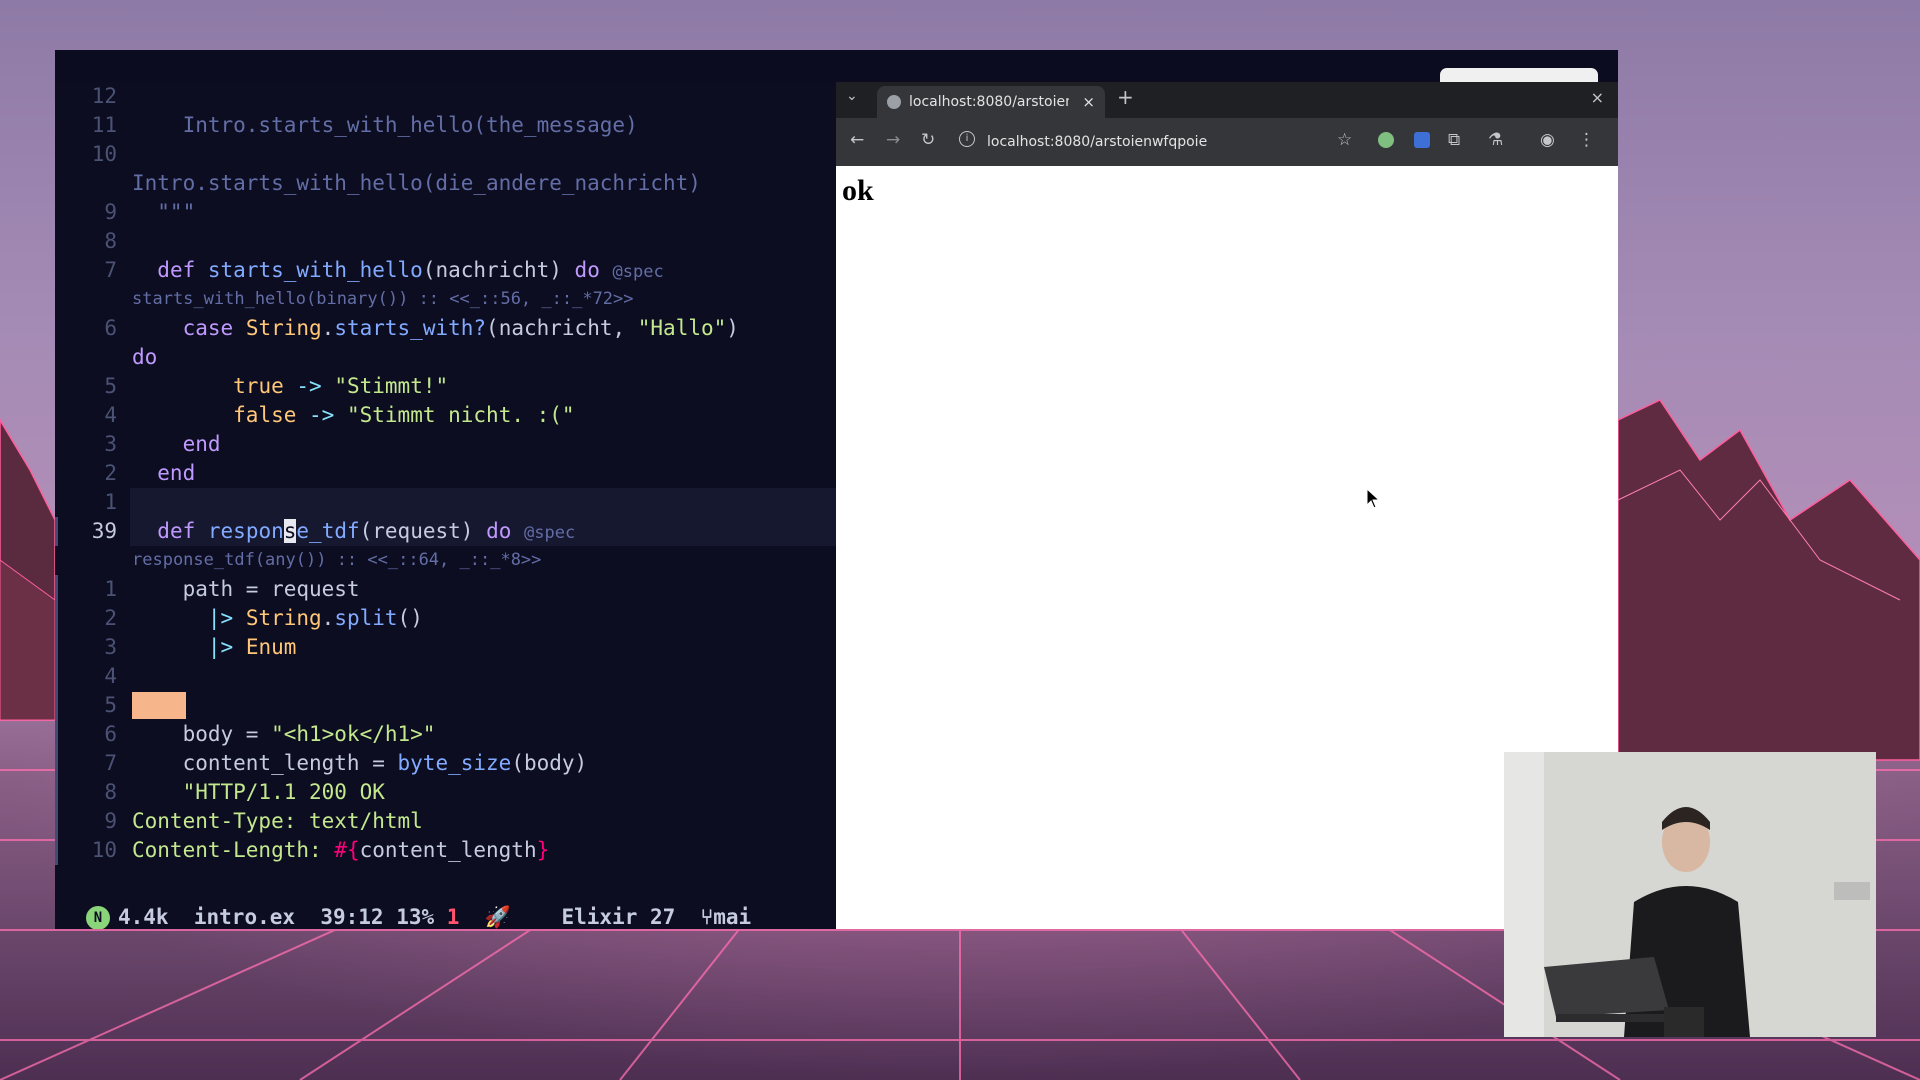 The height and width of the screenshot is (1080, 1920). Describe the element at coordinates (244, 917) in the screenshot. I see `file-name: intro.ex` at that location.